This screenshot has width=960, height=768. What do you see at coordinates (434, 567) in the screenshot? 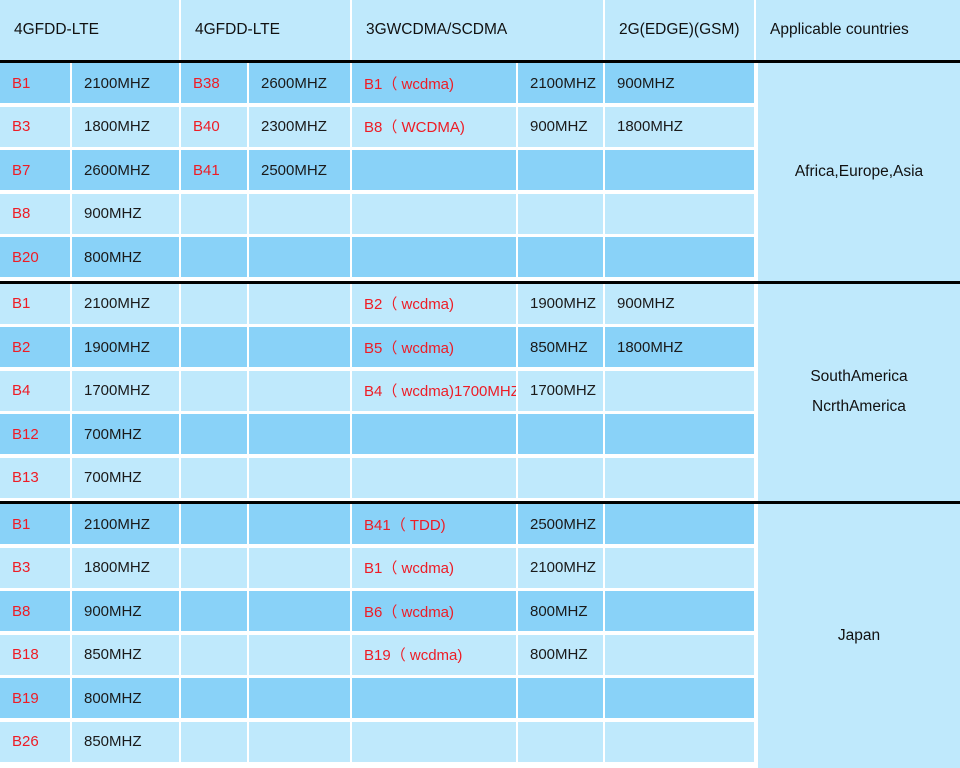
I see `cell-wcdma_band: B1（ wcdma)` at bounding box center [434, 567].